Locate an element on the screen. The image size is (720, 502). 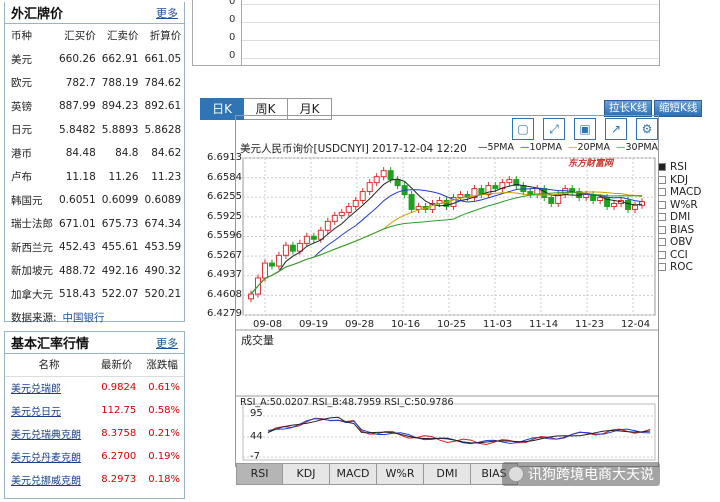
indicator-option: CCI is located at coordinates (679, 255).